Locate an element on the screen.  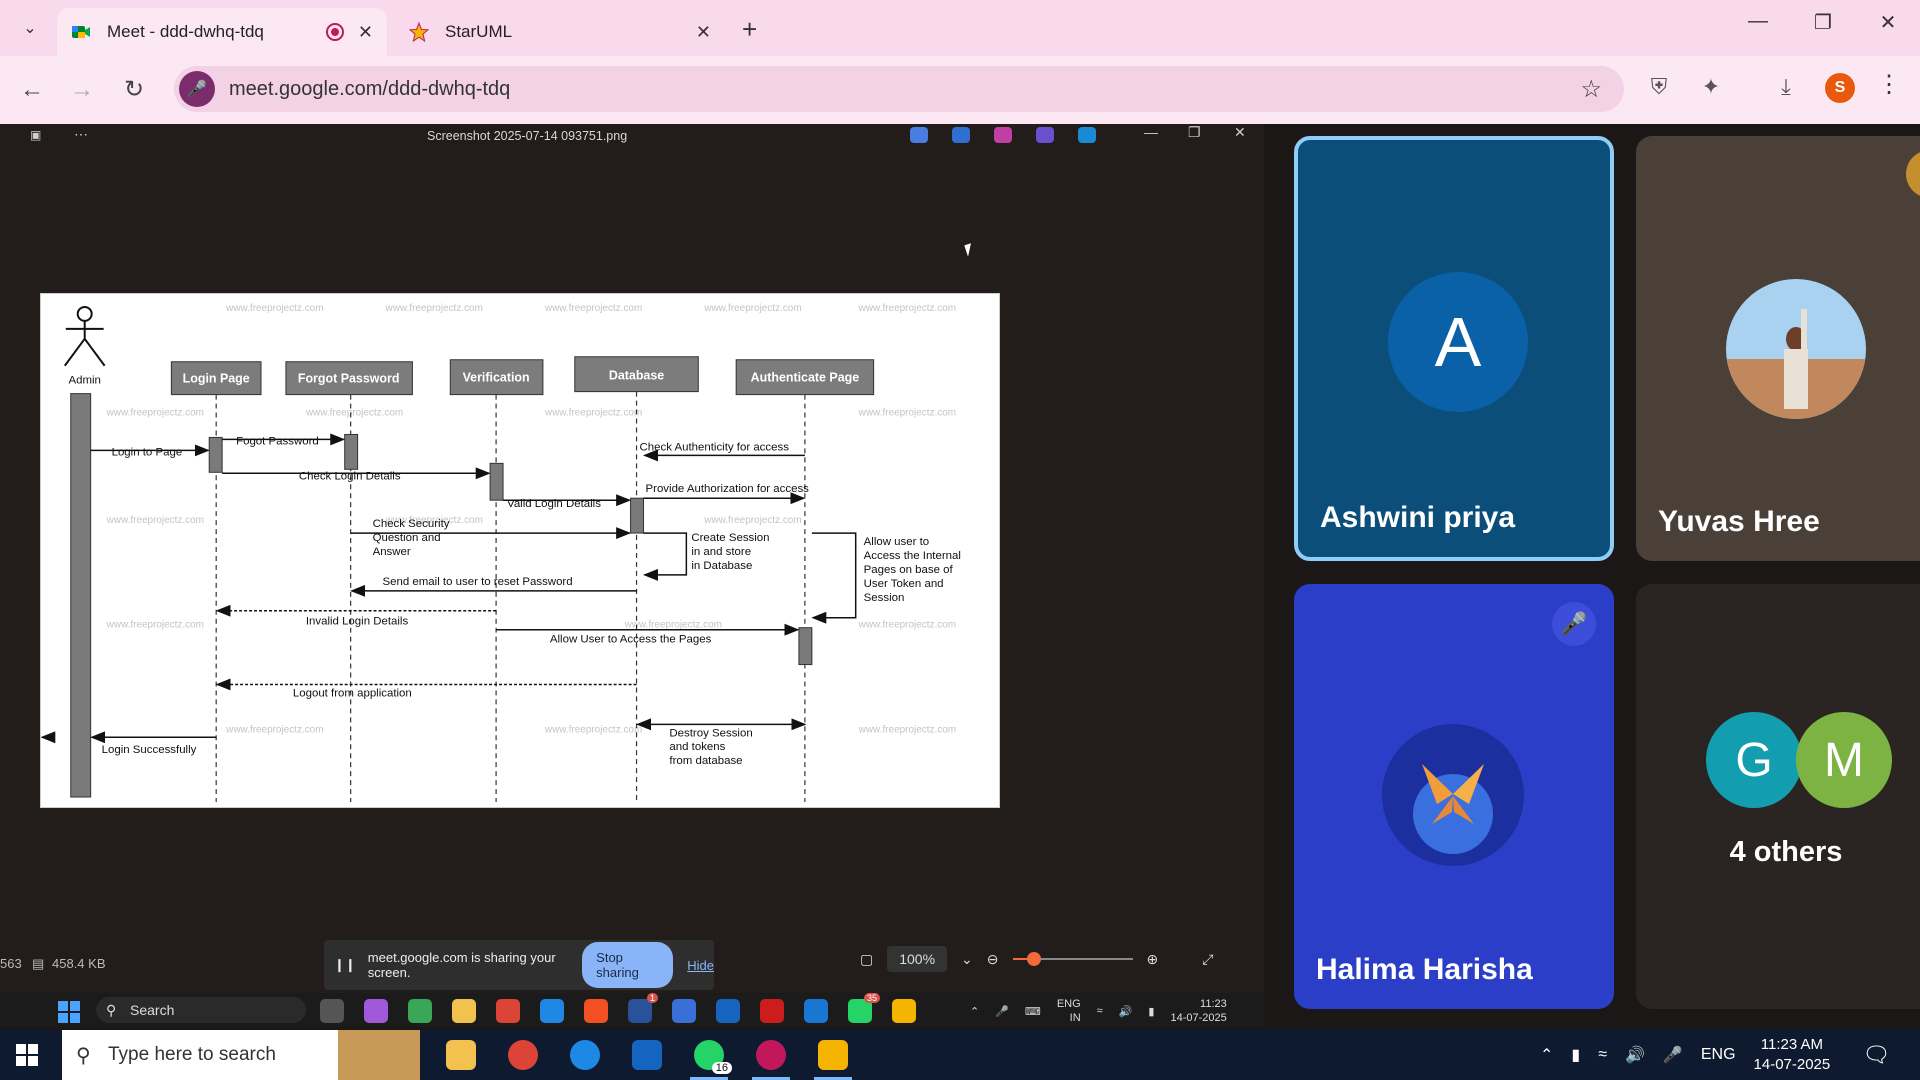
url-text: meet.google.com/ddd-dwhq-tdq is located at coordinates (370, 88).